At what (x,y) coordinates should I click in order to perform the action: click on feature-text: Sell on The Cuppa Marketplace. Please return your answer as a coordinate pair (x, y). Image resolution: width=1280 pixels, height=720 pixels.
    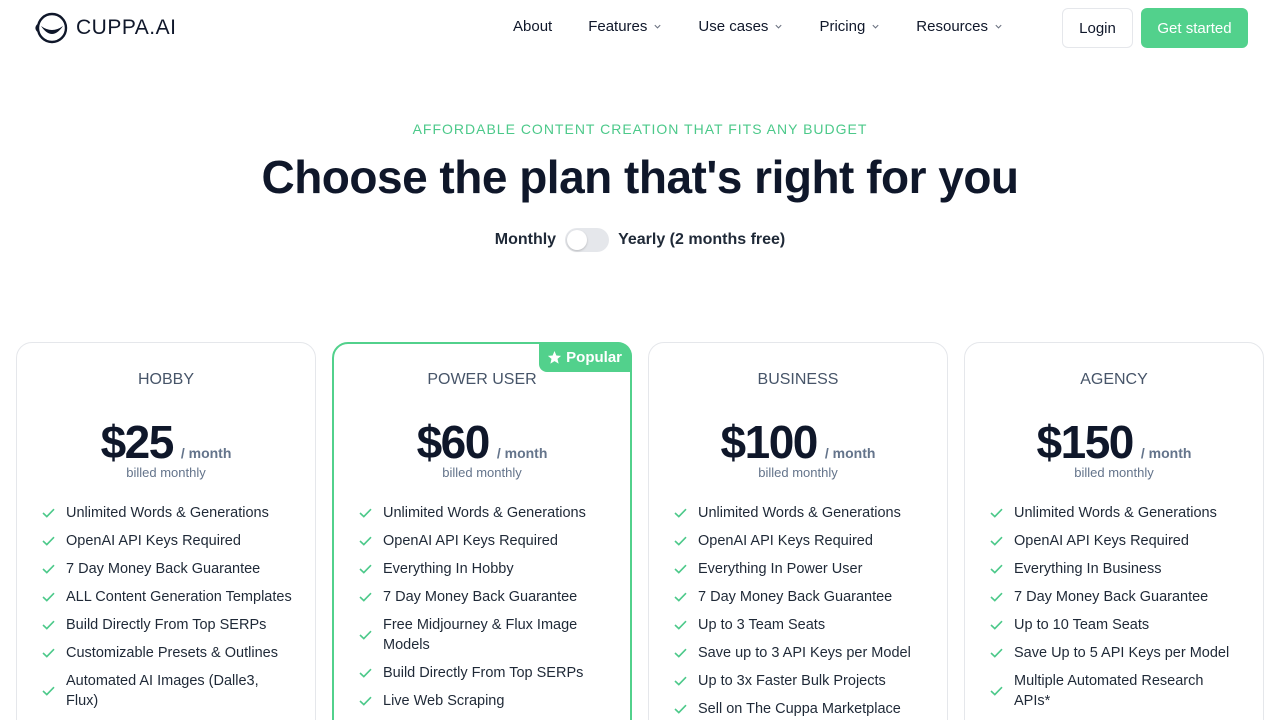
    Looking at the image, I should click on (799, 709).